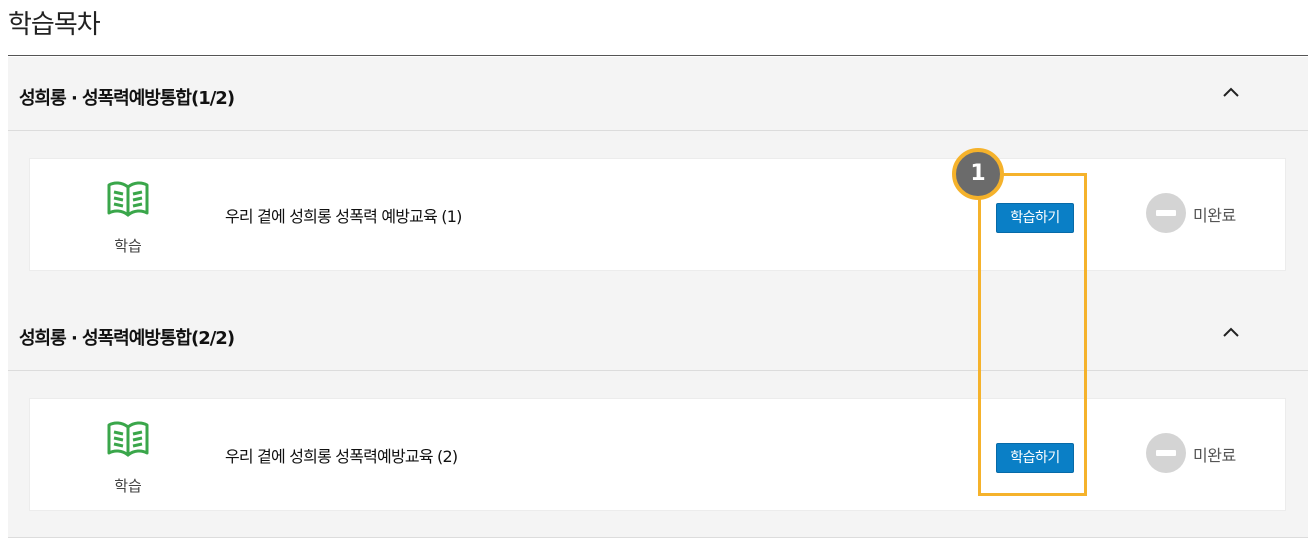 The image size is (1315, 550). I want to click on title-divider, so click(658, 55).